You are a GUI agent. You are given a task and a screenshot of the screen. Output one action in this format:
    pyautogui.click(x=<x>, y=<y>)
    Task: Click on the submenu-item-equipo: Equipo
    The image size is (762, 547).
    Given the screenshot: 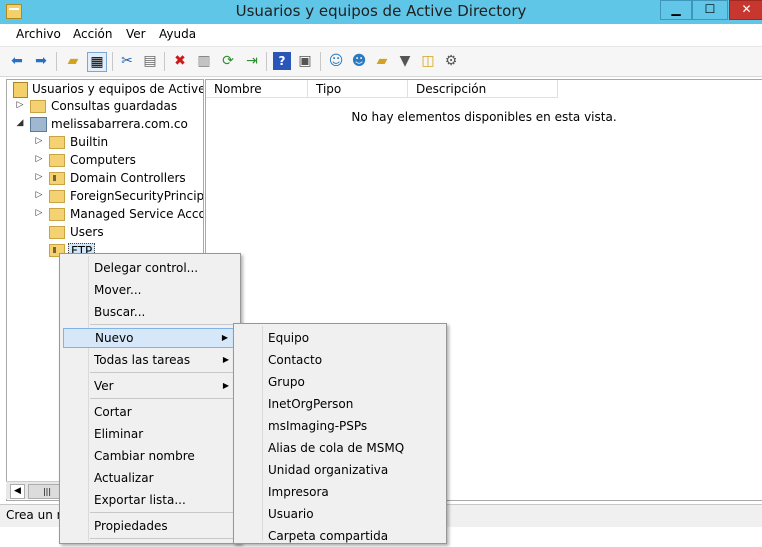 What is the action you would take?
    pyautogui.click(x=339, y=338)
    